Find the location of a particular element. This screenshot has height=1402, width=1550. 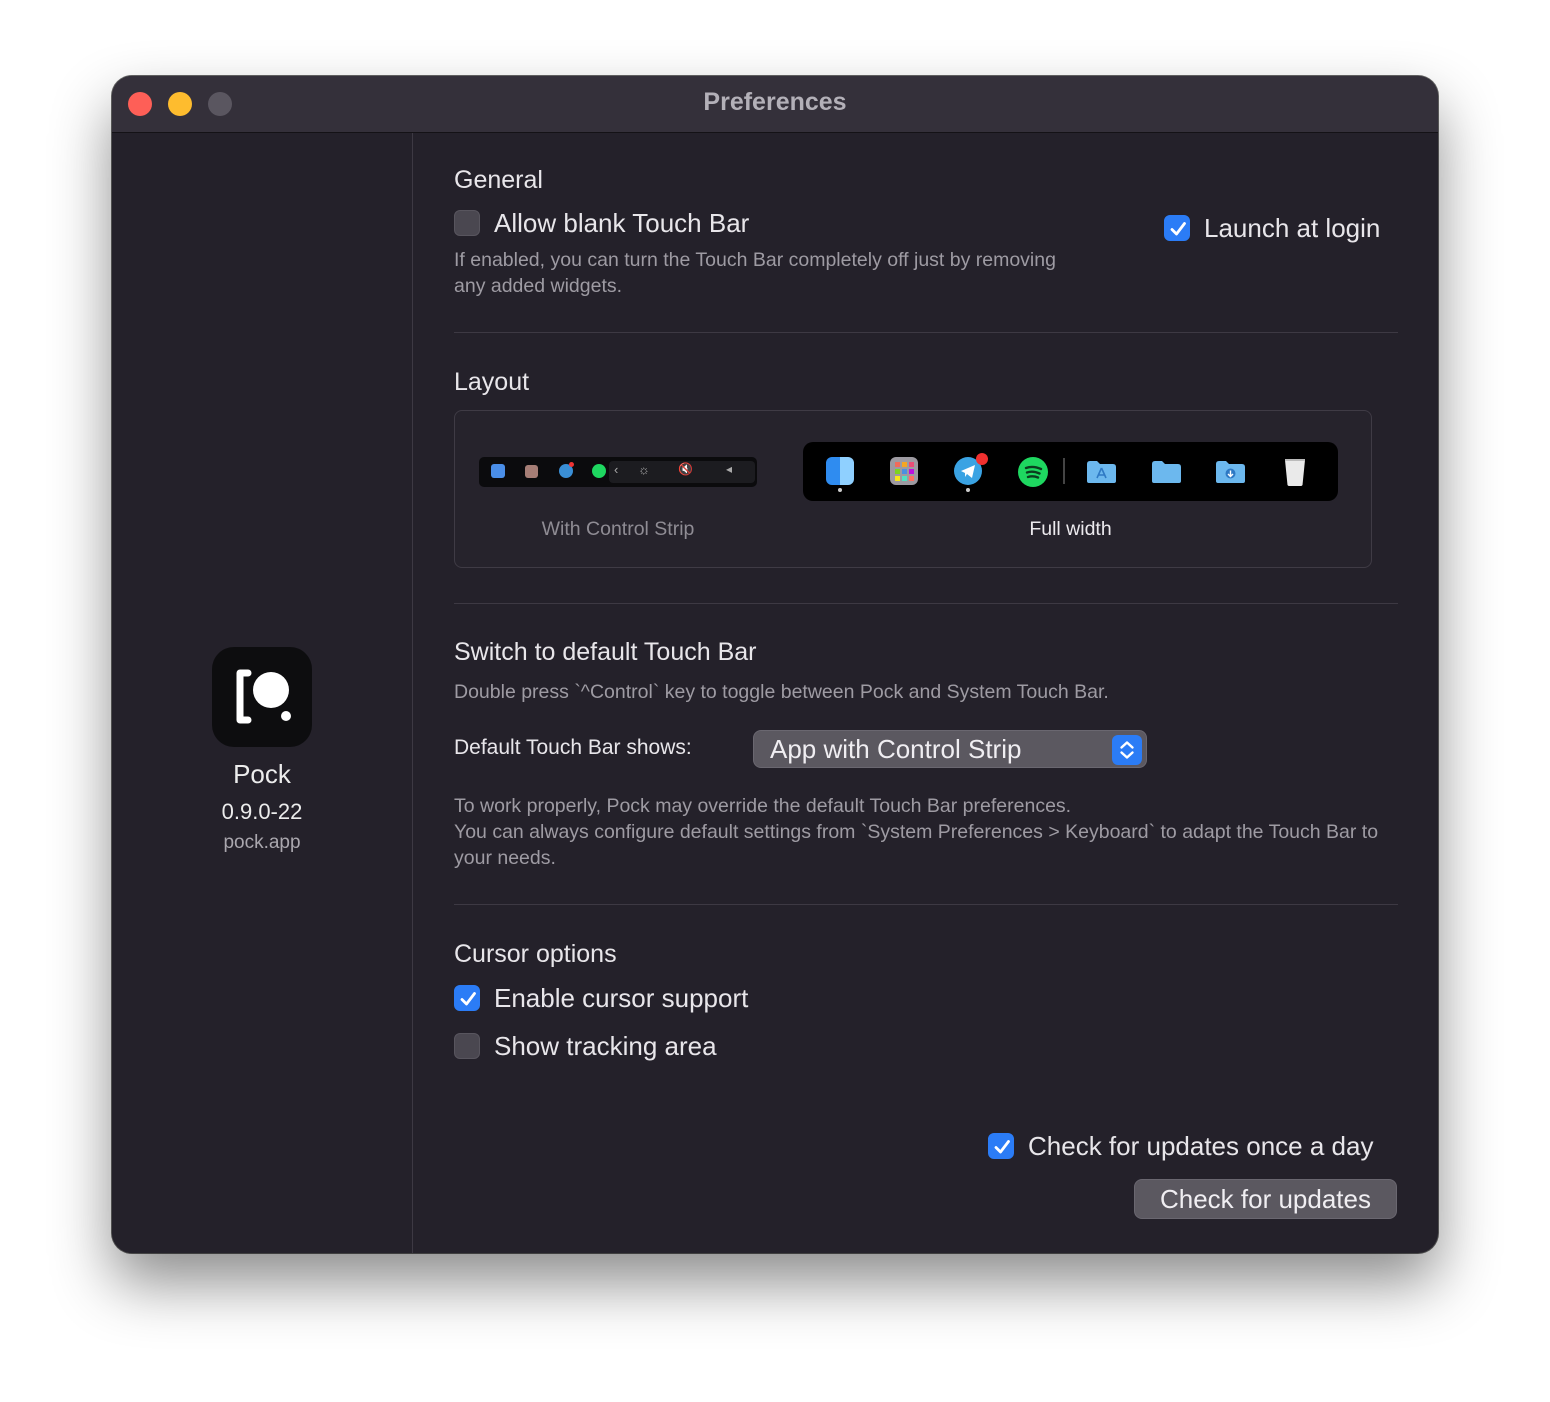

control-strip-preview: ‹ ☼ 🔇 ◂ is located at coordinates (618, 472).